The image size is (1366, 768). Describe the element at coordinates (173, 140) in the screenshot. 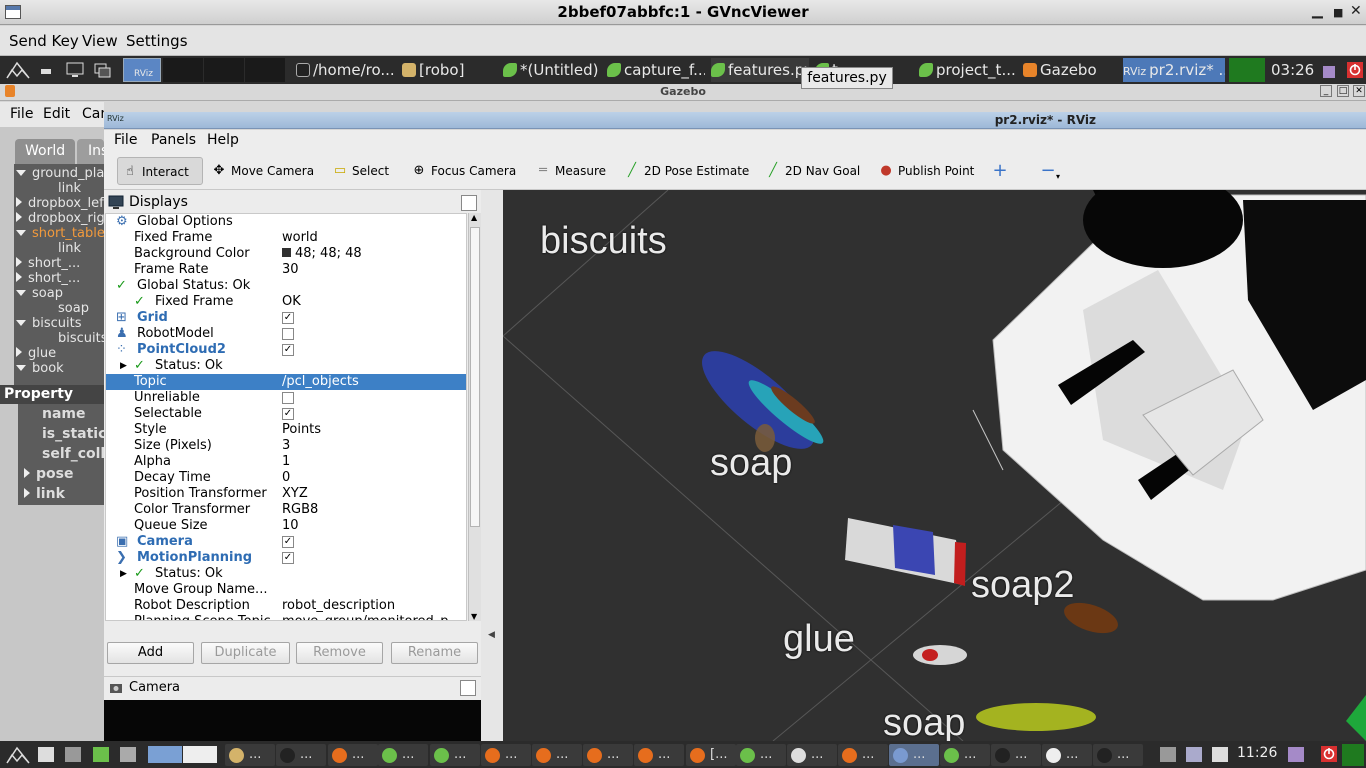

I see `rviz-menu-panels: Panels` at that location.